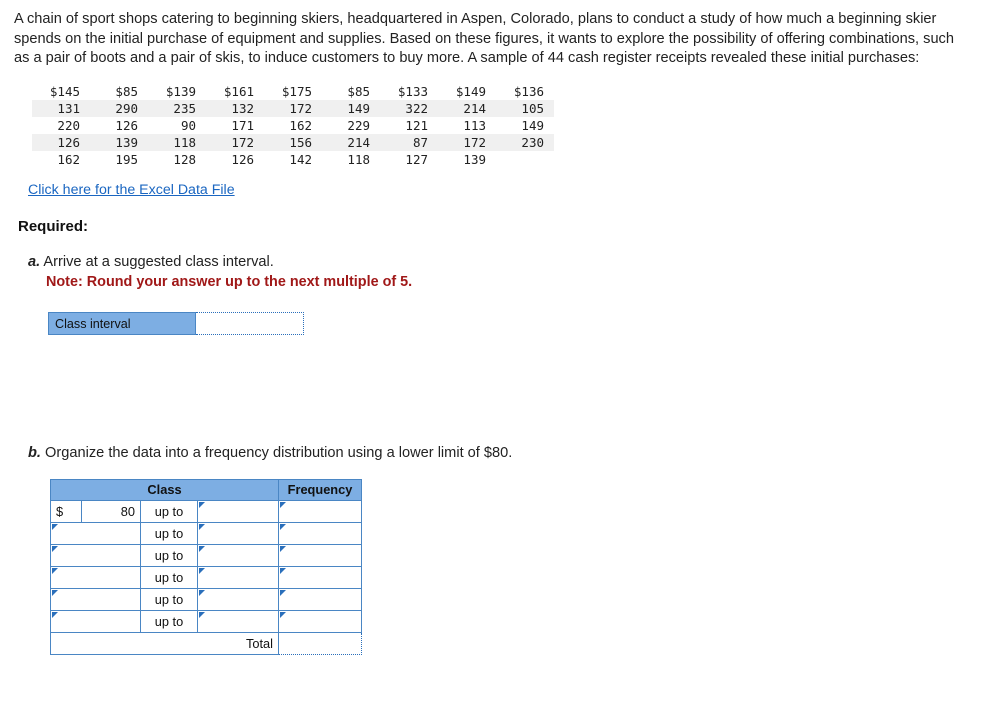 The height and width of the screenshot is (717, 989). What do you see at coordinates (238, 91) in the screenshot?
I see `data-cell: $161` at bounding box center [238, 91].